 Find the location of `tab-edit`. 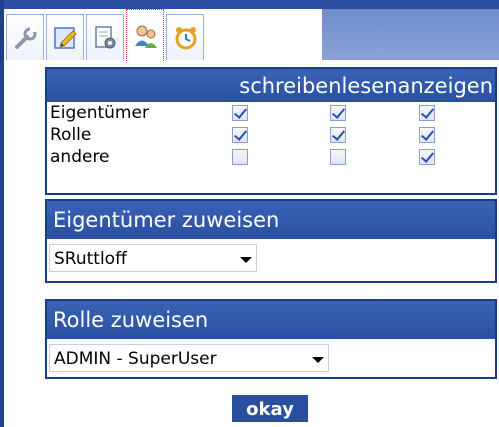

tab-edit is located at coordinates (65, 37).